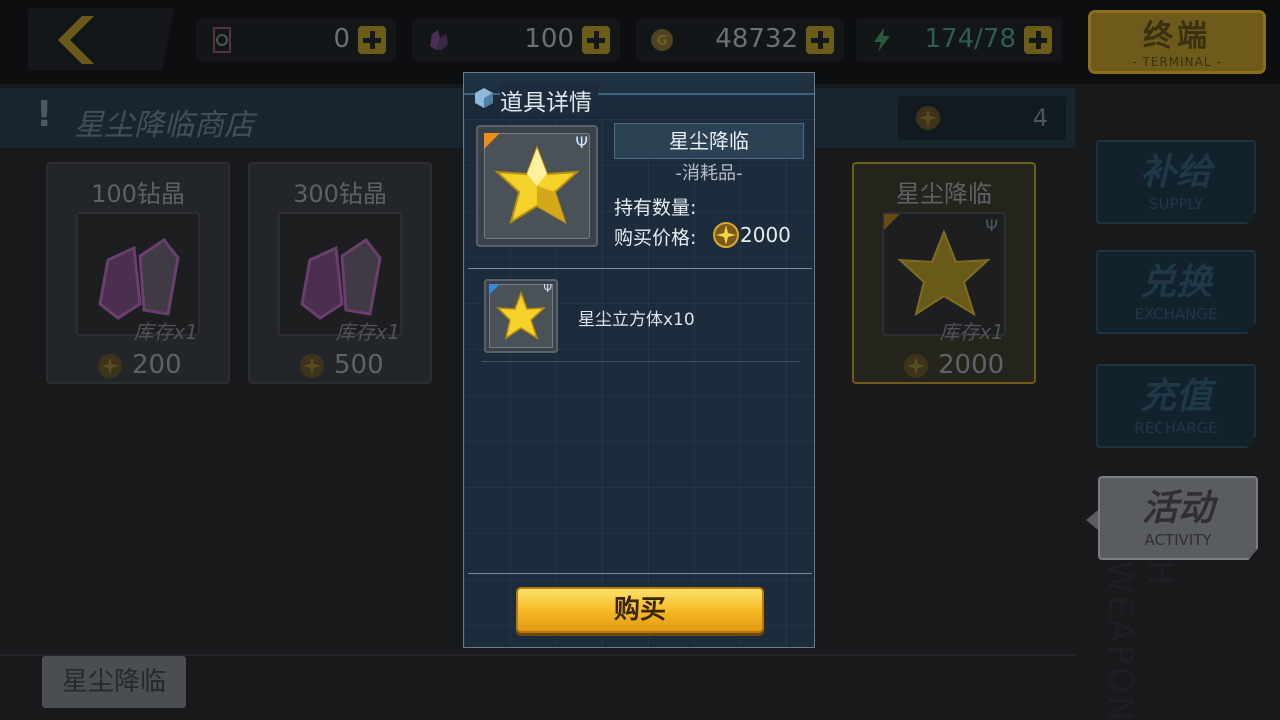  Describe the element at coordinates (944, 194) in the screenshot. I see `card-name: 星尘降临` at that location.